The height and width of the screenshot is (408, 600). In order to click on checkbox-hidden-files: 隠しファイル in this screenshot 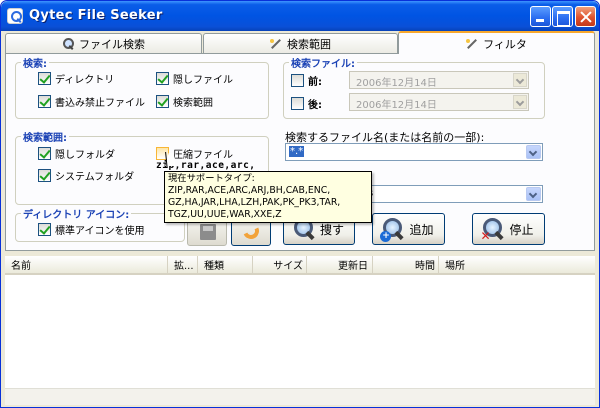, I will do `click(194, 78)`.